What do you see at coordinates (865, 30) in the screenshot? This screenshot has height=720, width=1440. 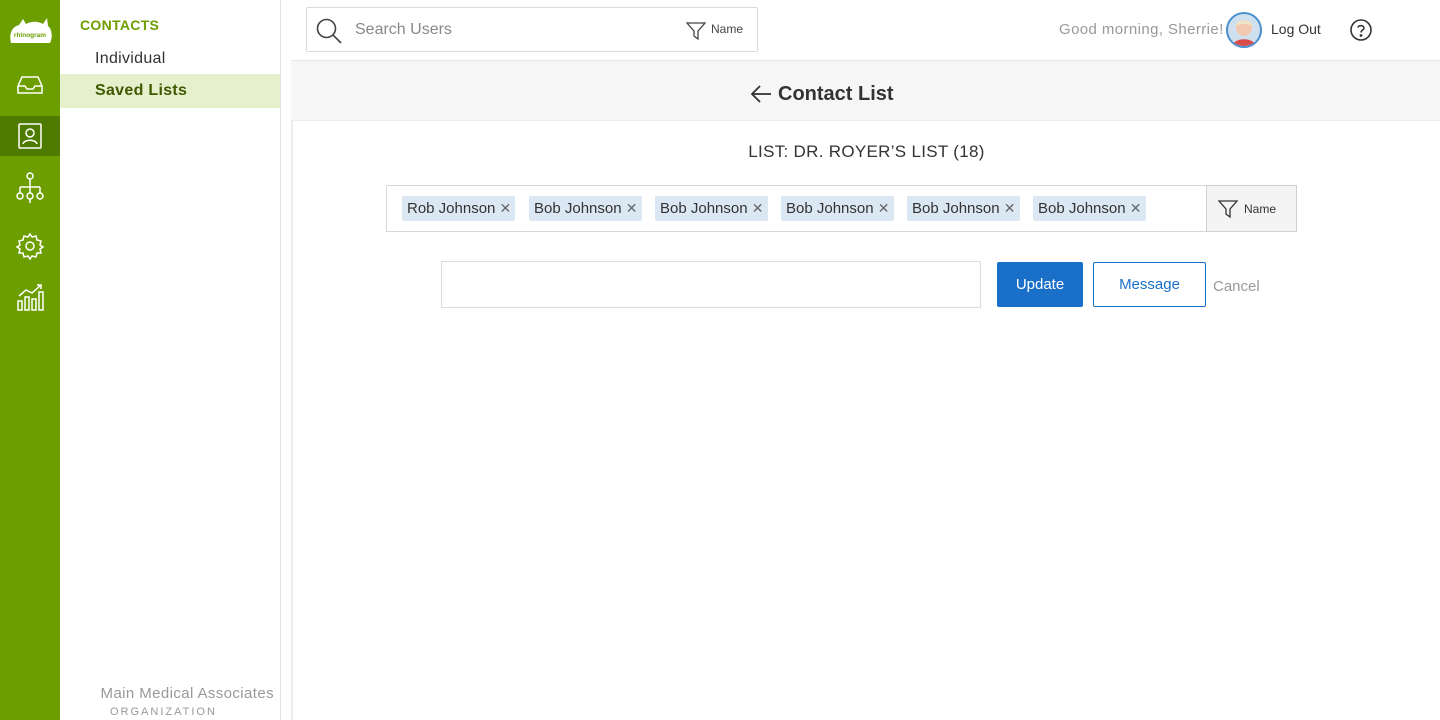 I see `top-bar: Name Good morning, Sherrie! Log Out` at bounding box center [865, 30].